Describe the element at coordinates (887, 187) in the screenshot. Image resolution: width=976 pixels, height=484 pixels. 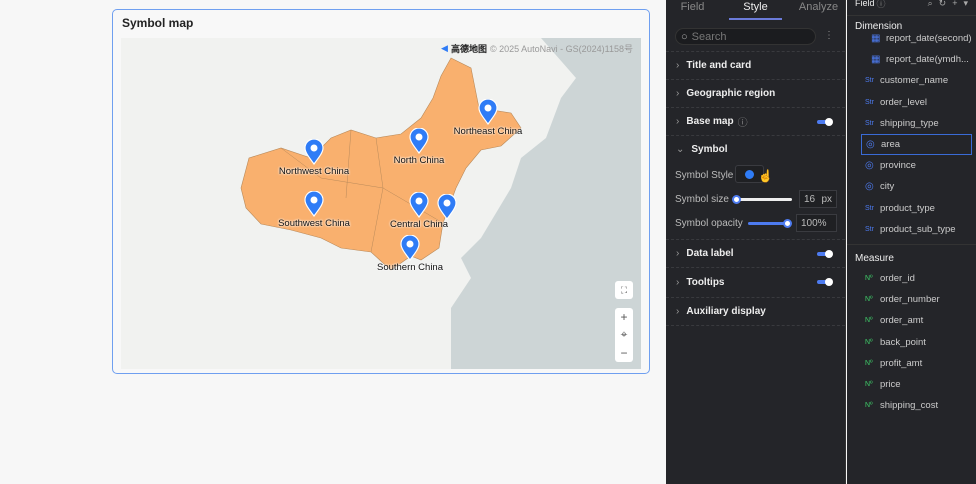
I see `field-label: city` at that location.